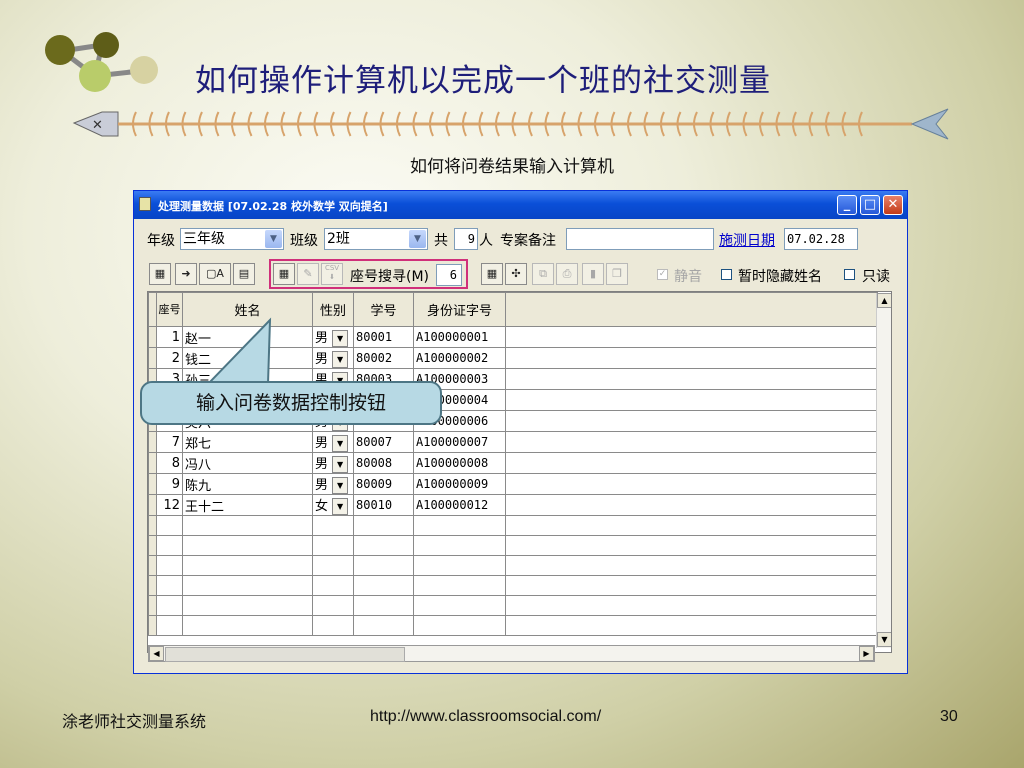  Describe the element at coordinates (291, 403) in the screenshot. I see `callout-box: 输入问卷数据控制按钮` at that location.